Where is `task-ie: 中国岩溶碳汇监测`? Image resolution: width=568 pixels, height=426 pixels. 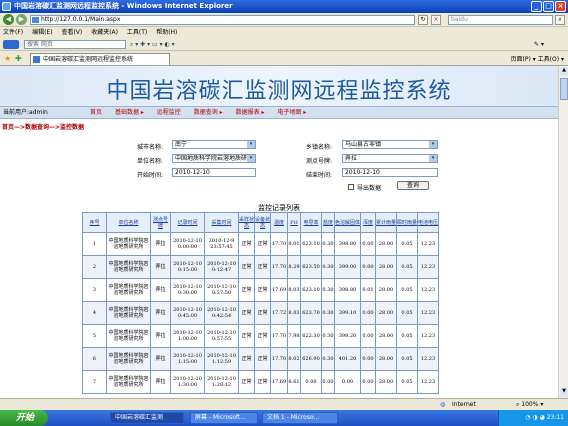
task-ie: 中国岩溶碳汇监测 is located at coordinates (147, 418).